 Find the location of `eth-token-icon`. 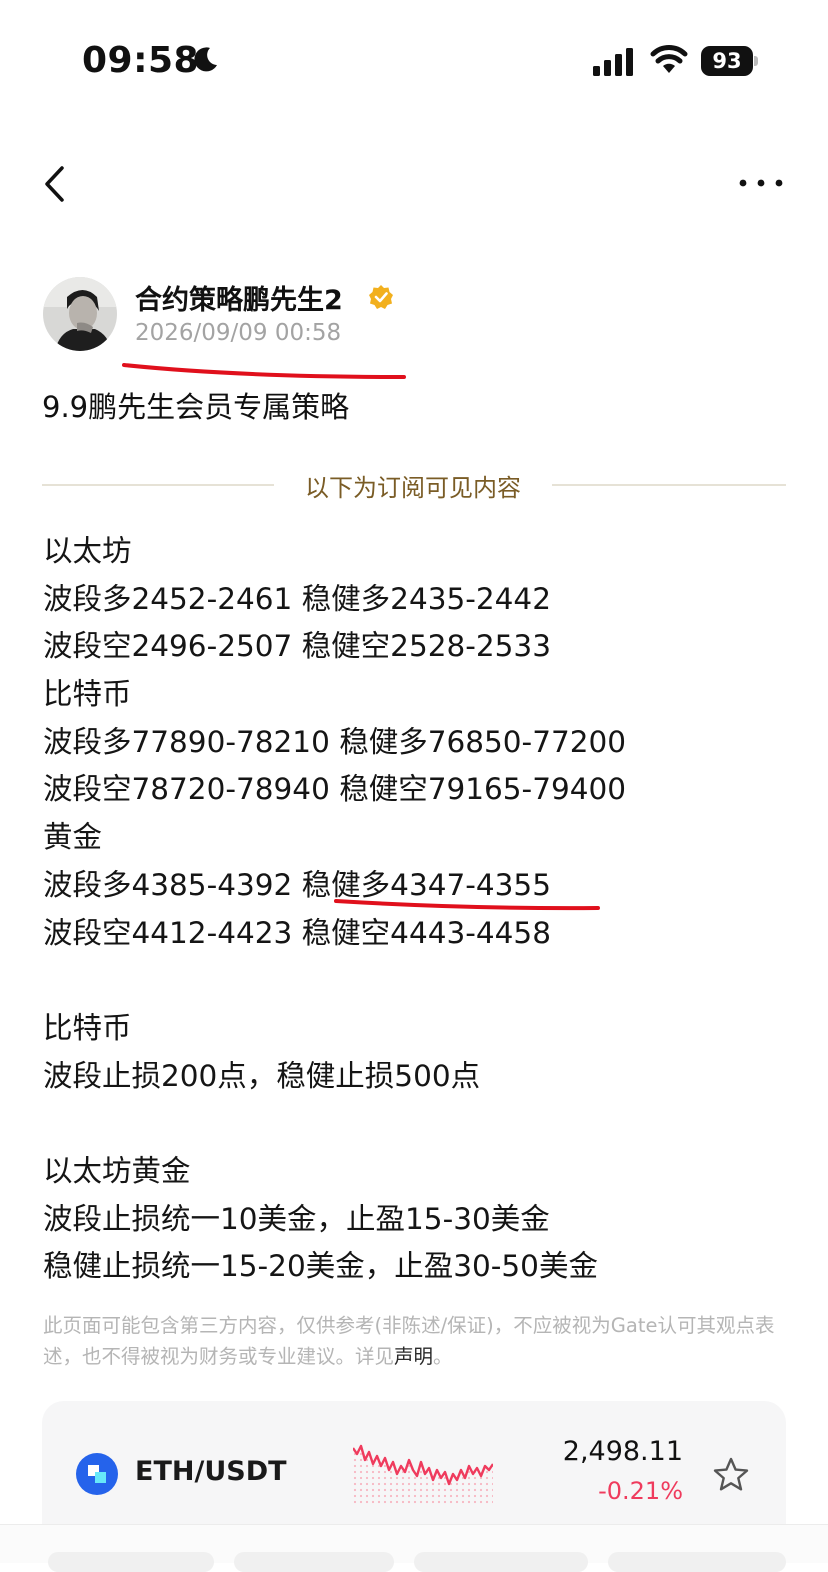

eth-token-icon is located at coordinates (97, 1474).